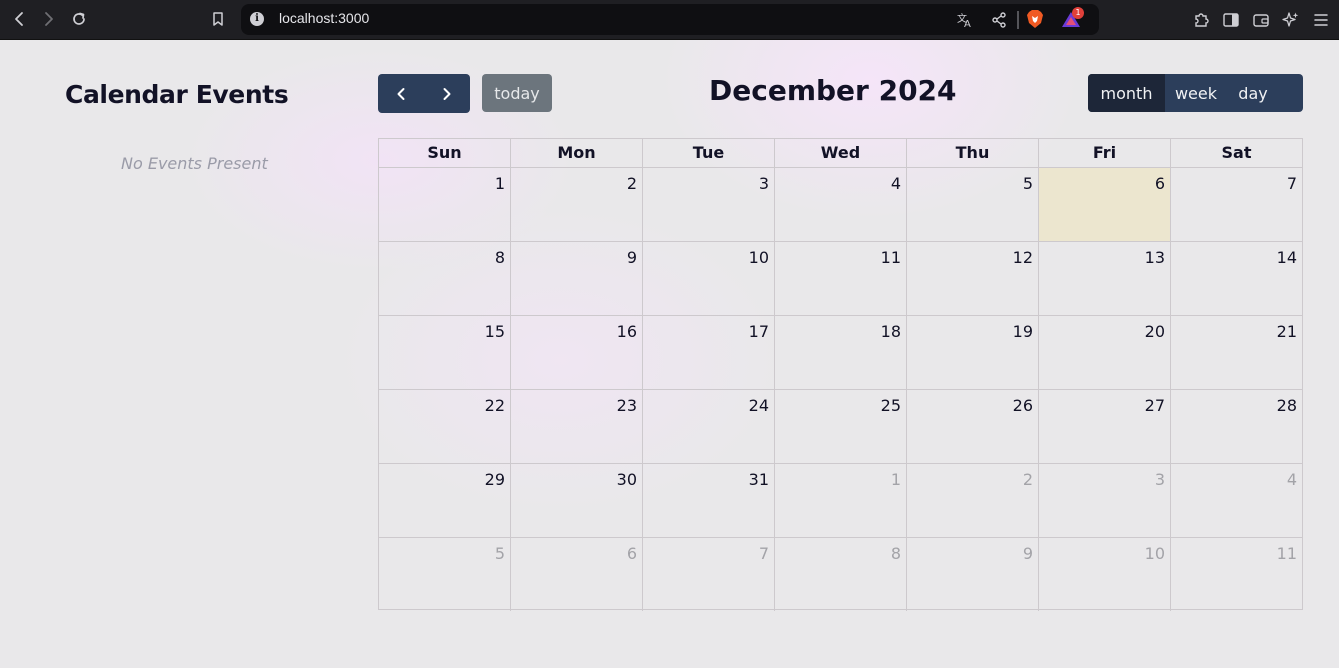  What do you see at coordinates (577, 500) in the screenshot?
I see `day-cell: 30` at bounding box center [577, 500].